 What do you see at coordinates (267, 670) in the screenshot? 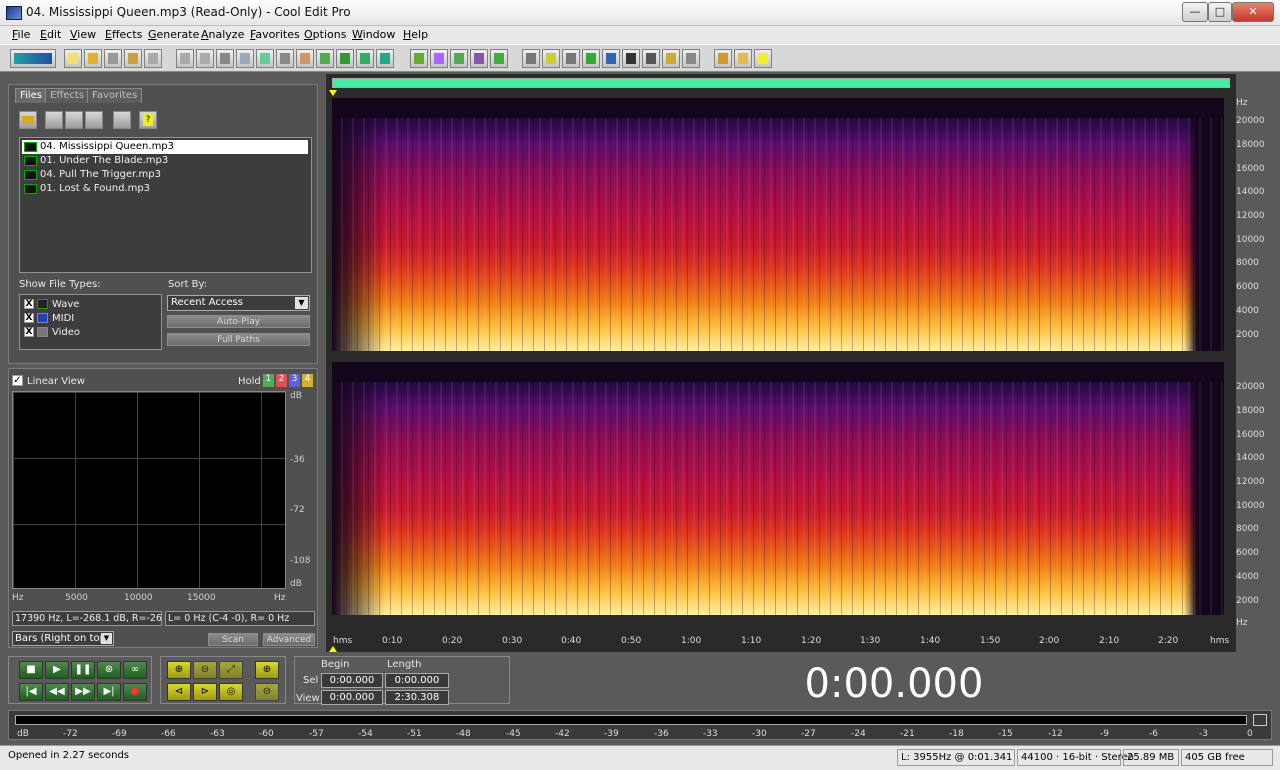
I see `zoom-in-vertical-icon: ⊕` at bounding box center [267, 670].